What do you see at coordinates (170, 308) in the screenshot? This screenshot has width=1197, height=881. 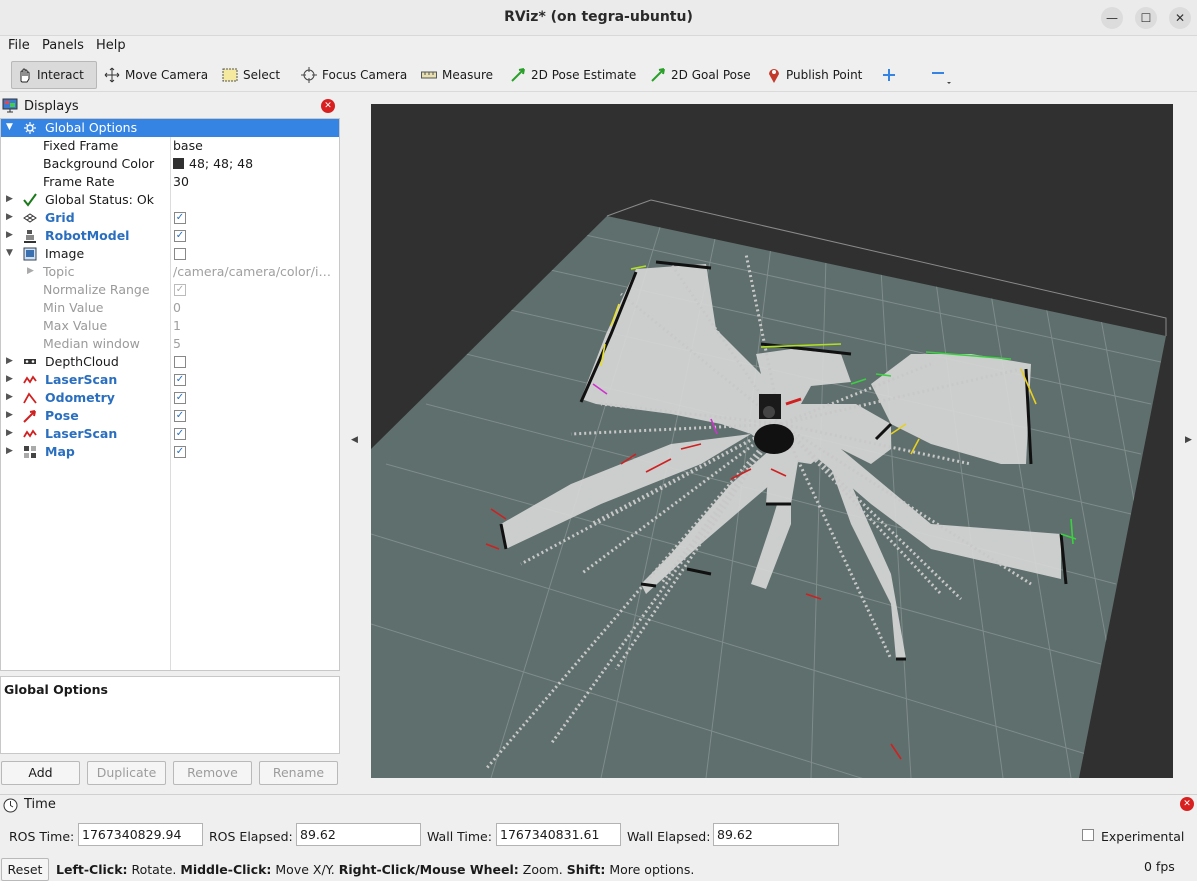 I see `tree-row-min-value: Min Value 0` at bounding box center [170, 308].